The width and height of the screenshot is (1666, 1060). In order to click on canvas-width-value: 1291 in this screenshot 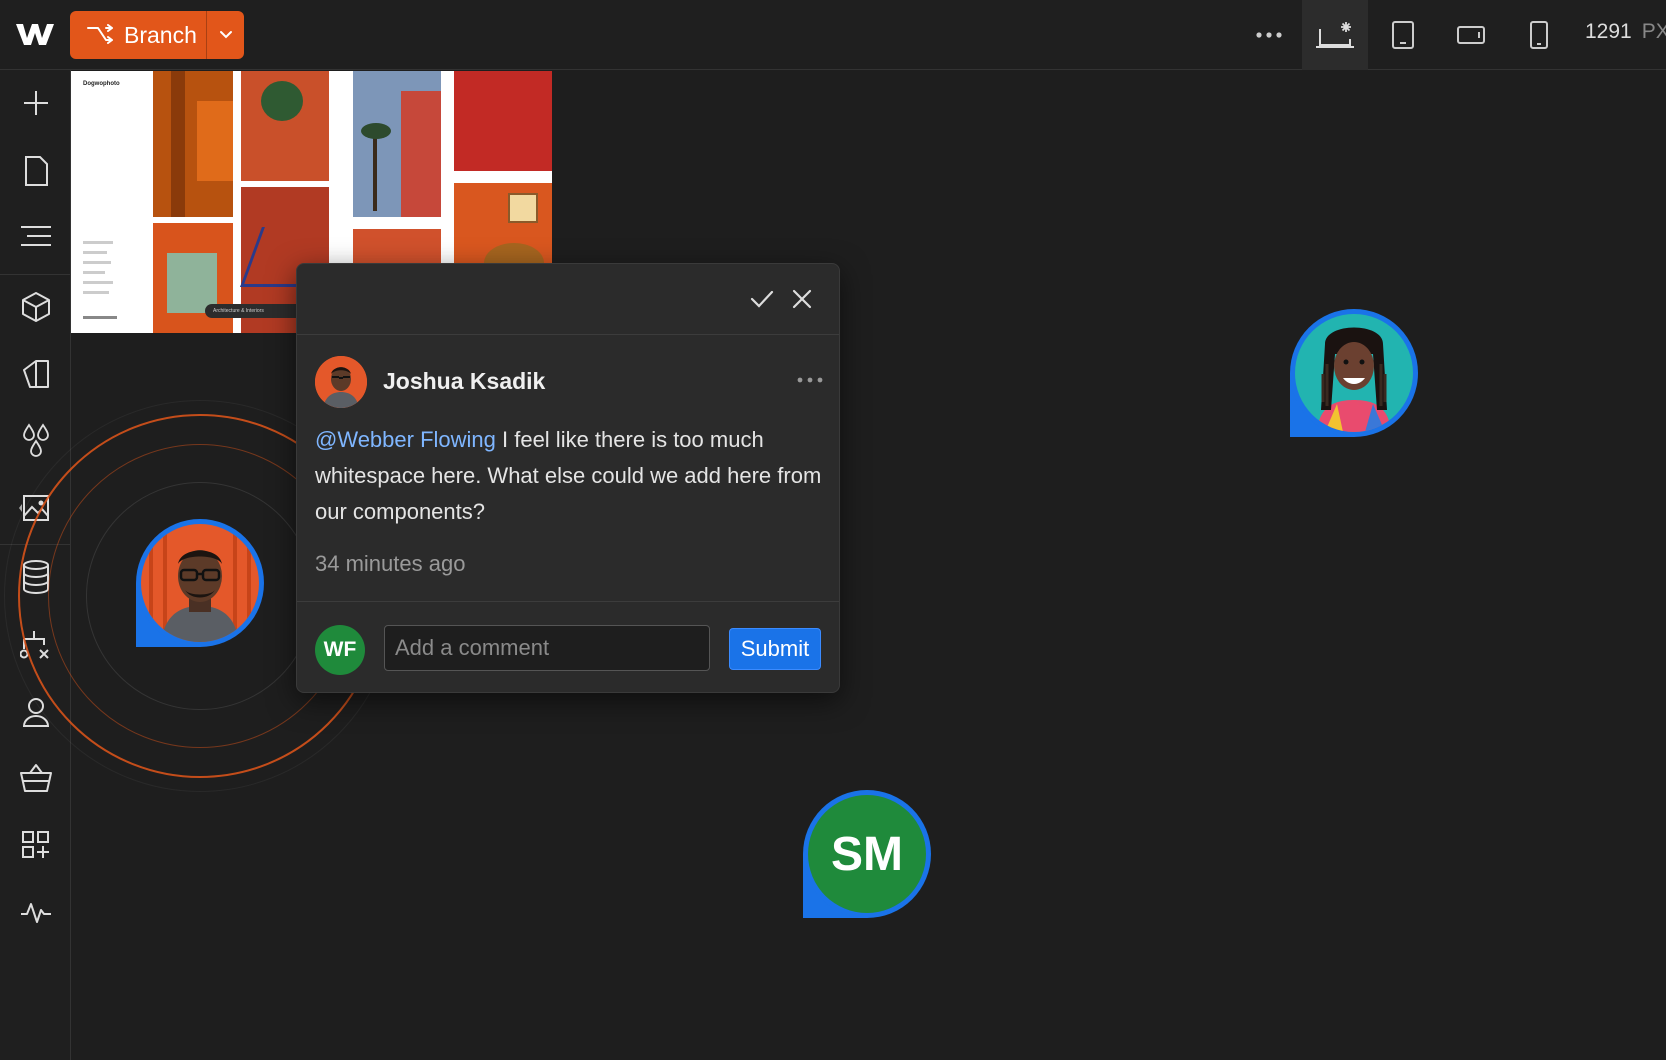, I will do `click(1608, 31)`.